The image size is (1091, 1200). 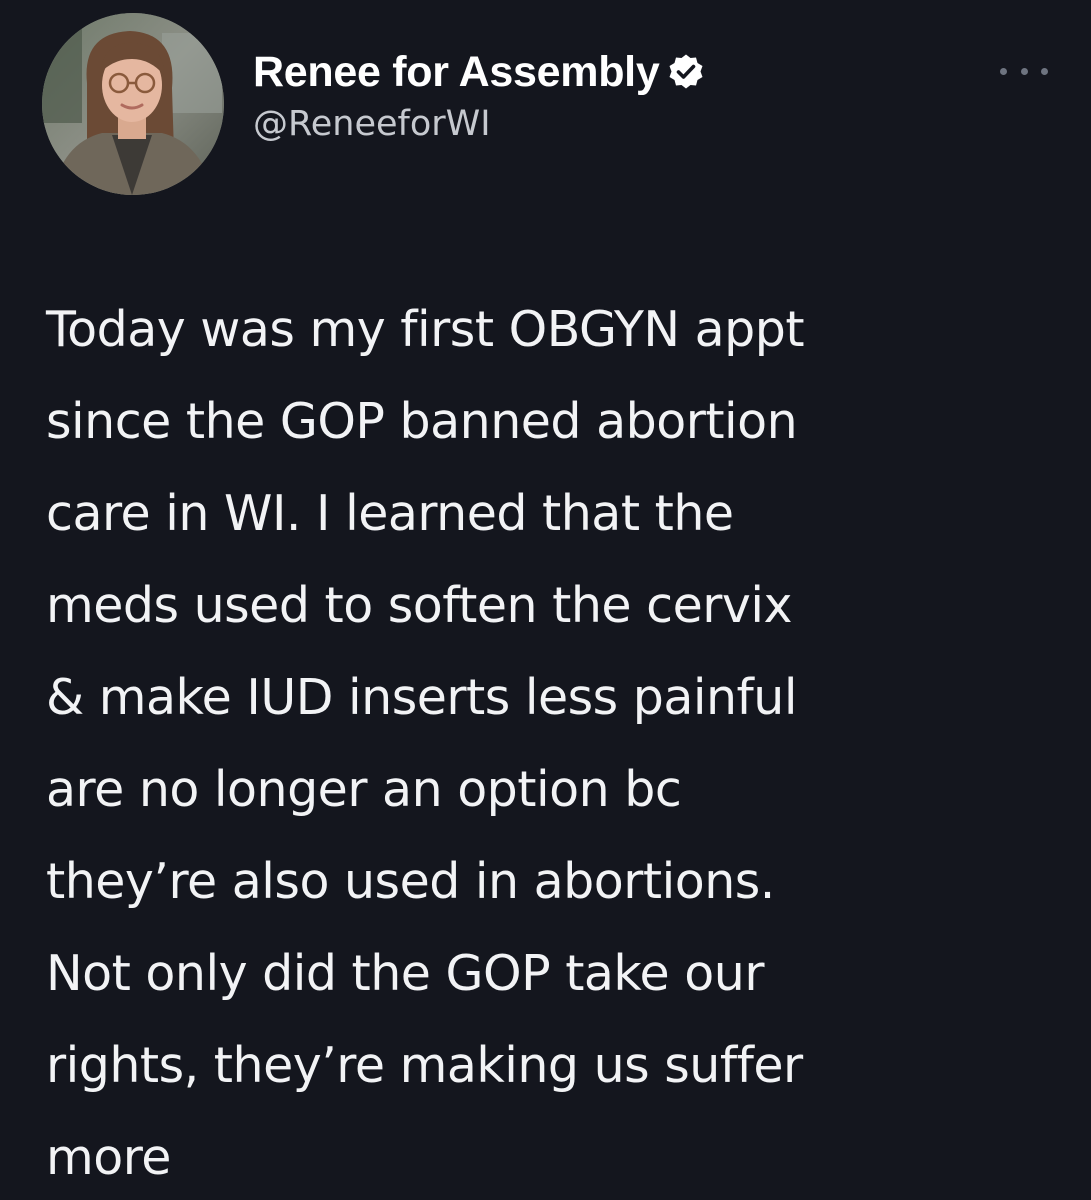 What do you see at coordinates (390, 513) in the screenshot?
I see `tweet-line: care in WI. I learned that the` at bounding box center [390, 513].